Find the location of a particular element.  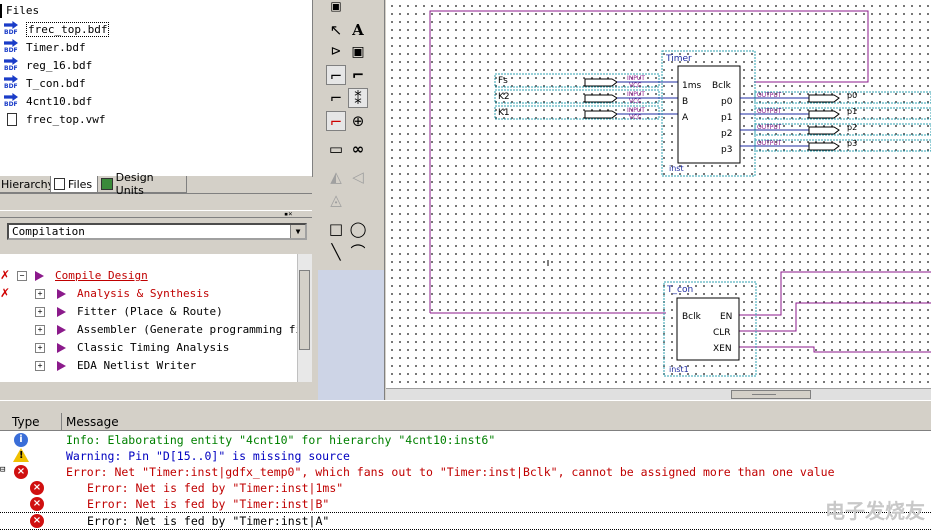

tcon-pin-xen: XEN is located at coordinates (722, 349).